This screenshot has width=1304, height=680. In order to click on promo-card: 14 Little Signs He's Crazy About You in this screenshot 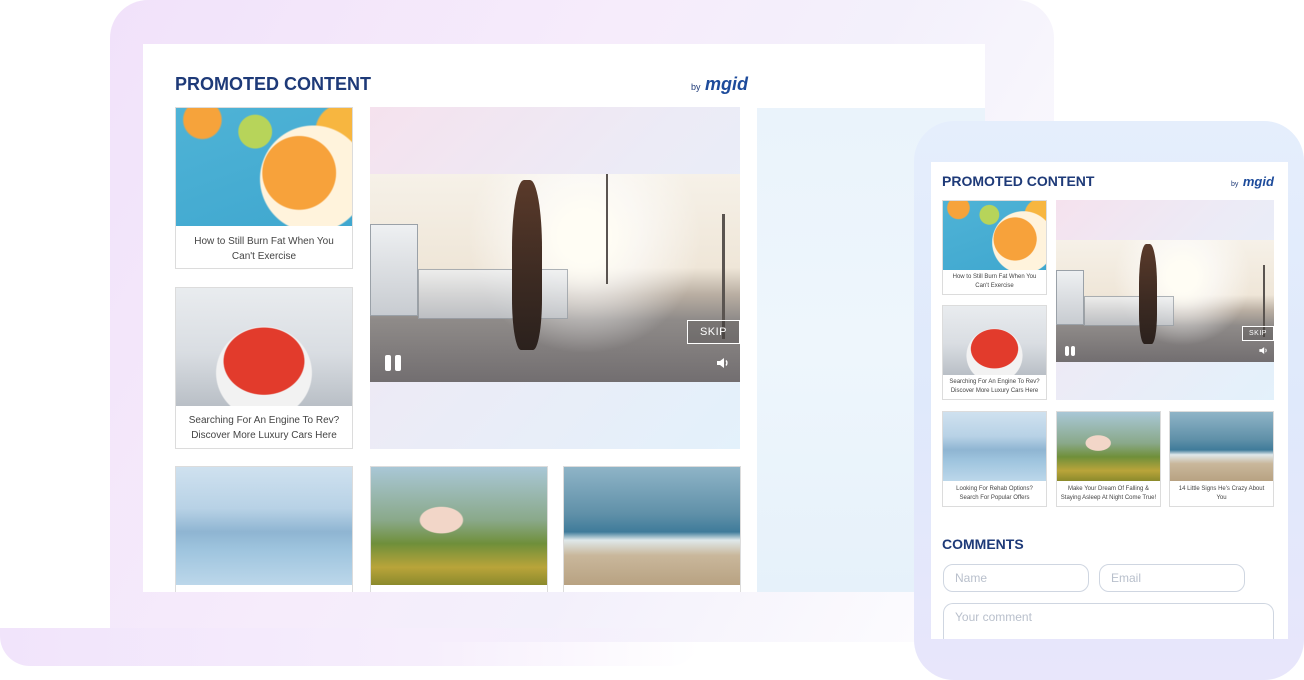, I will do `click(1221, 459)`.